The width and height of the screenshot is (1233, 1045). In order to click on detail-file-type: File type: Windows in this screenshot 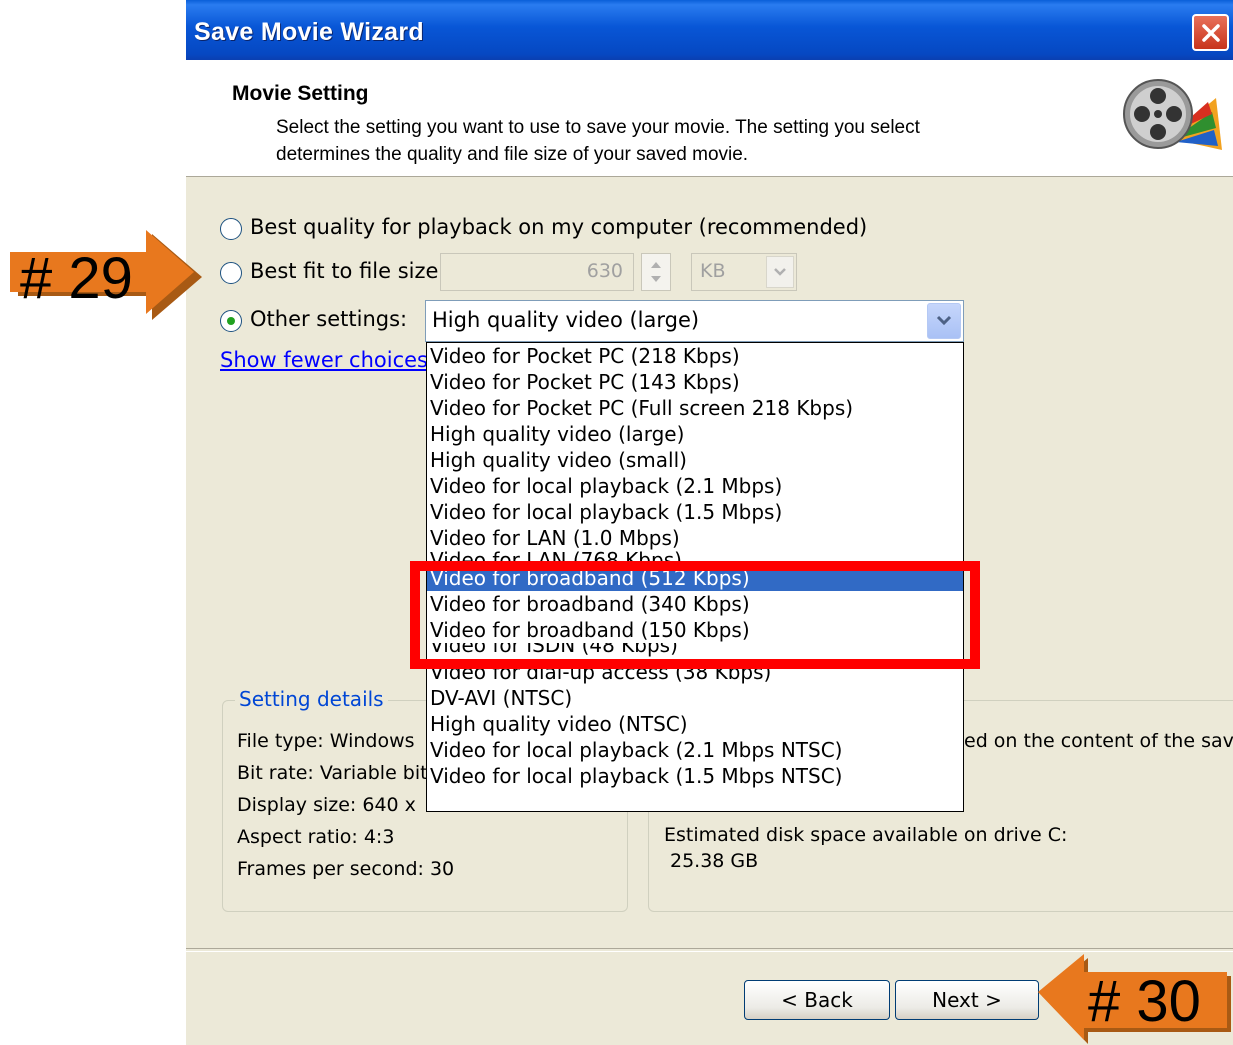, I will do `click(326, 741)`.